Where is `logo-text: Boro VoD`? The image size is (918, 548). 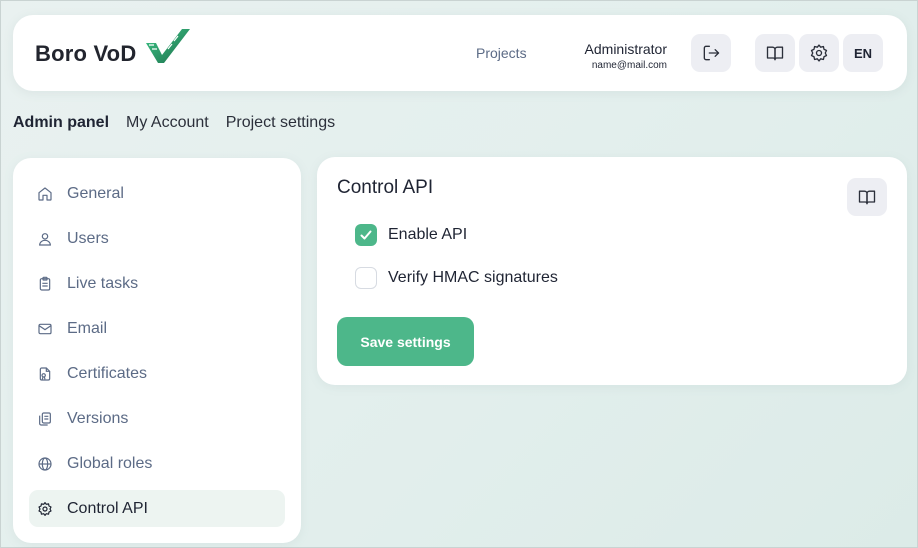
logo-text: Boro VoD is located at coordinates (86, 53).